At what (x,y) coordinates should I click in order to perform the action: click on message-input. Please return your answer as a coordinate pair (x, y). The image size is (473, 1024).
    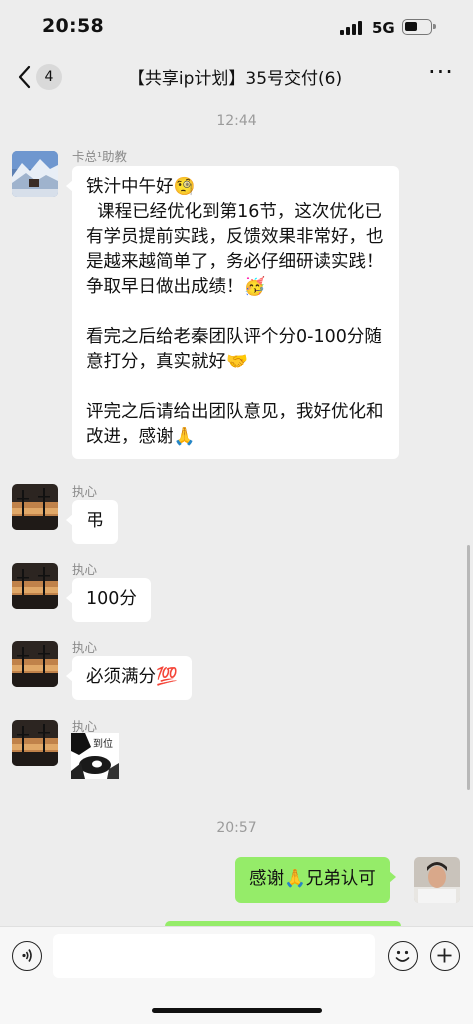
    Looking at the image, I should click on (214, 956).